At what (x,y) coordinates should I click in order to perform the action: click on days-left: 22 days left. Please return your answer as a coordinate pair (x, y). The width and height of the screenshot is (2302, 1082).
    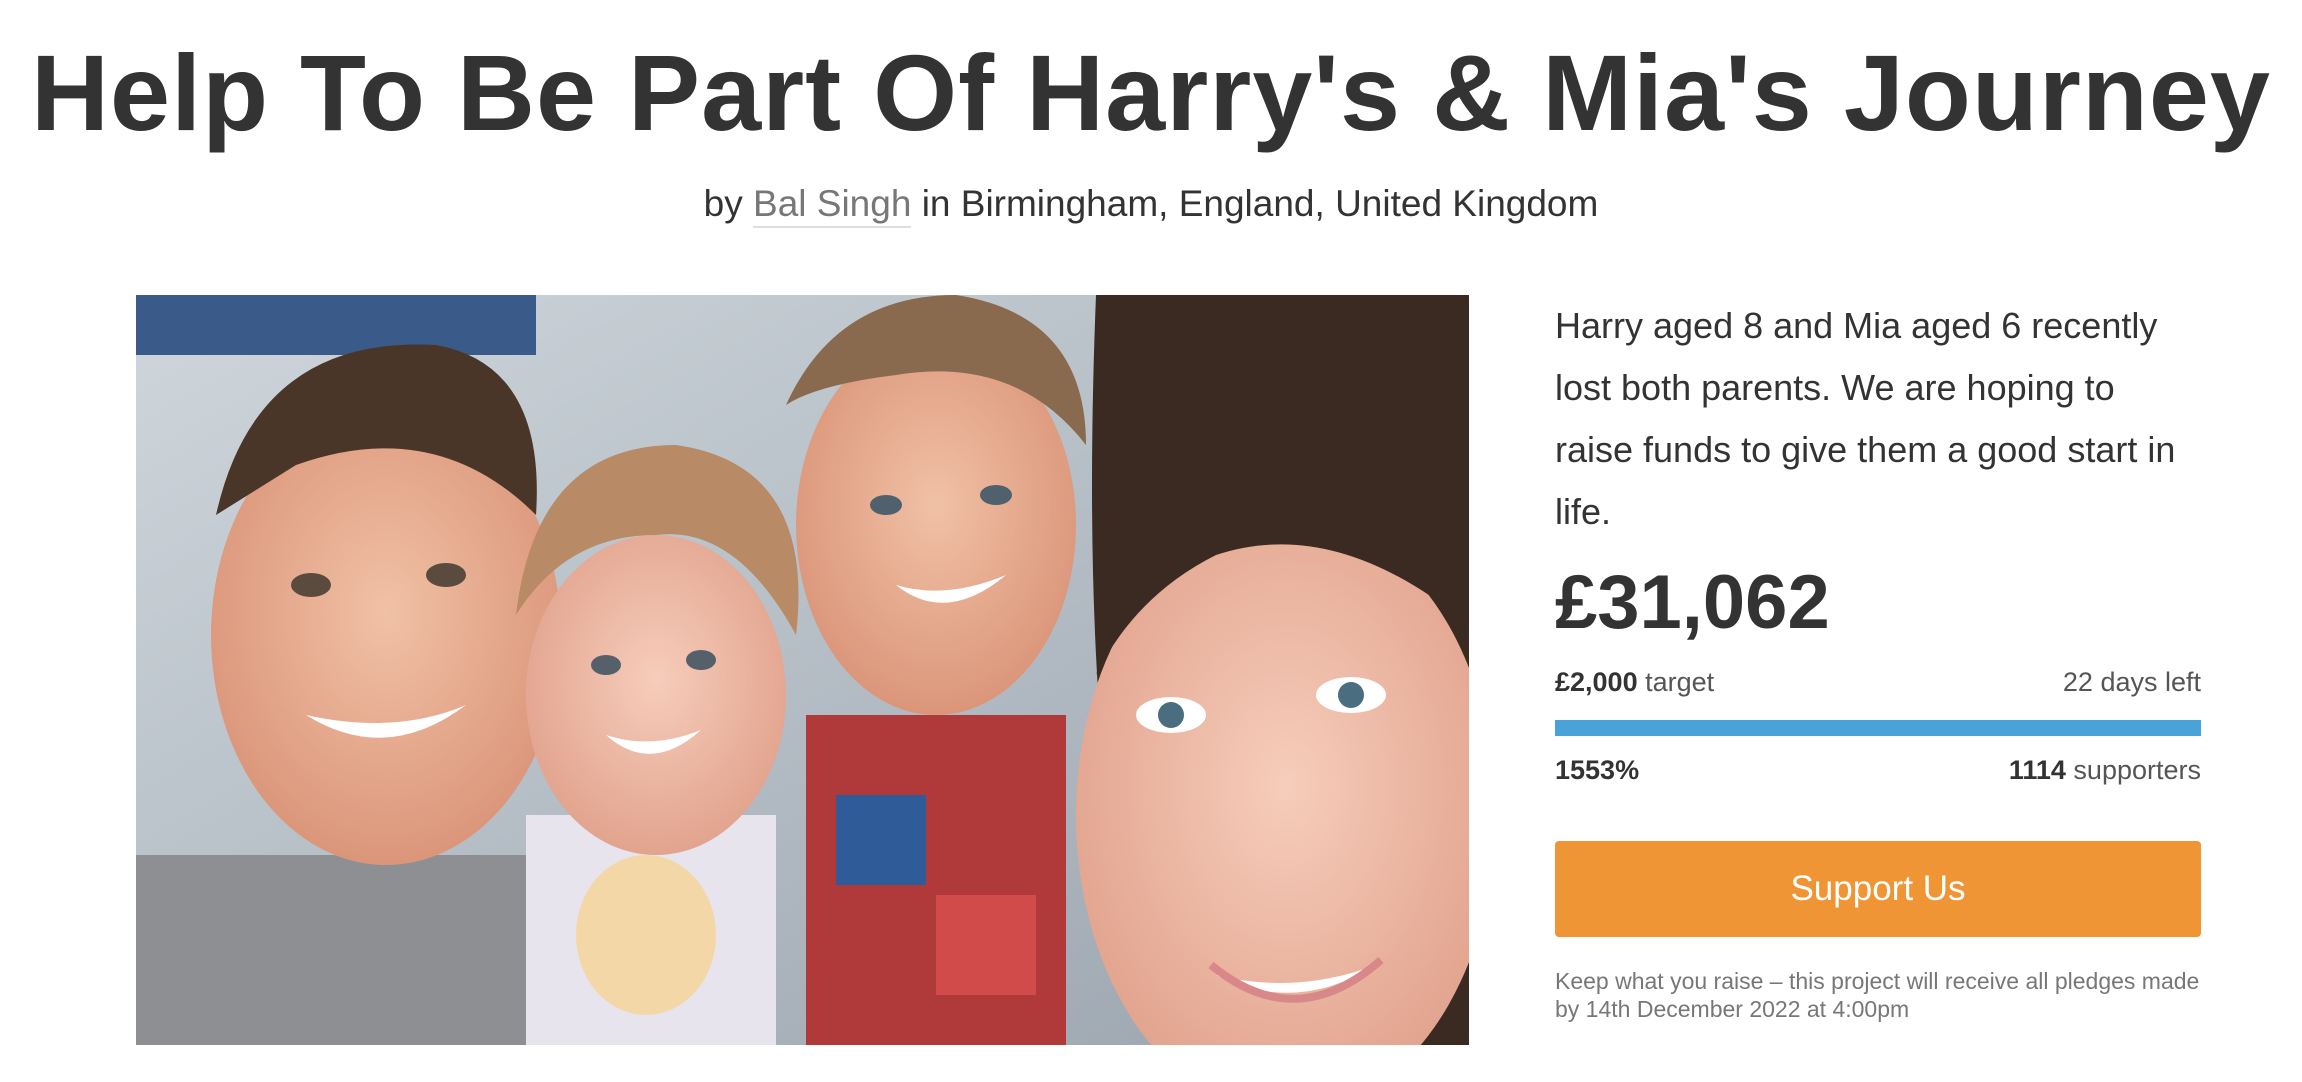
    Looking at the image, I should click on (2131, 682).